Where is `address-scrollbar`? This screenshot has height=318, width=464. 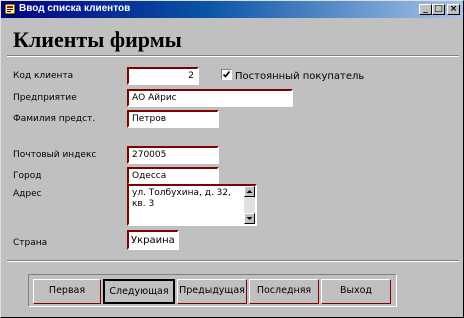
address-scrollbar is located at coordinates (249, 205).